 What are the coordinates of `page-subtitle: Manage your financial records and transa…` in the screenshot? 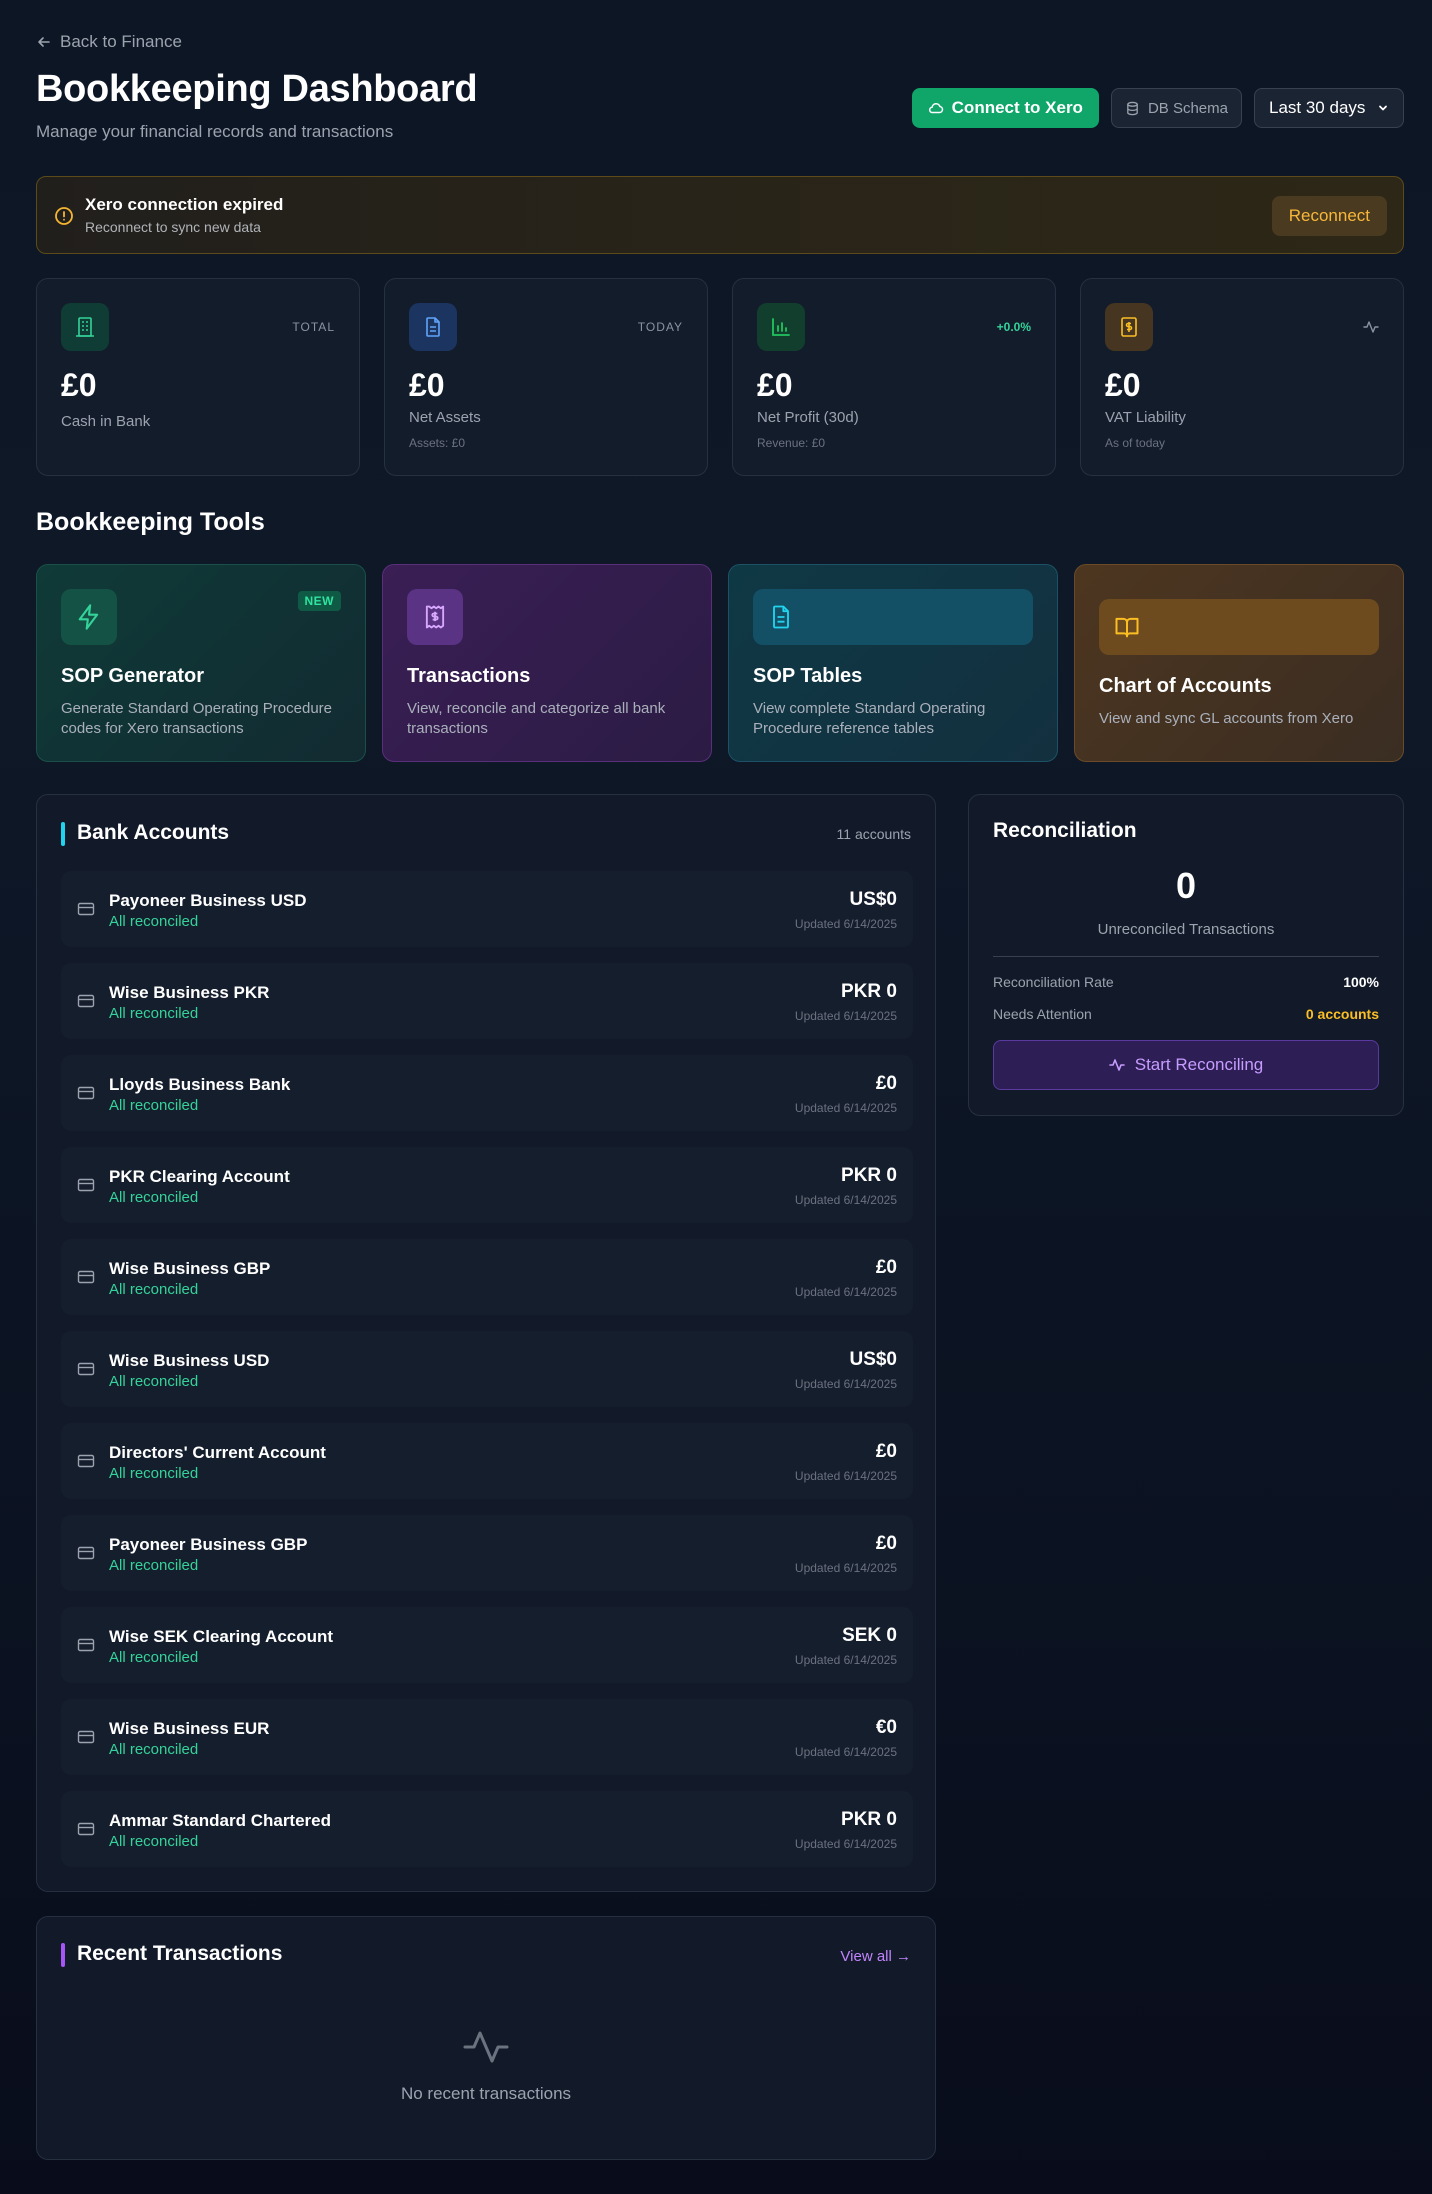 It's located at (215, 131).